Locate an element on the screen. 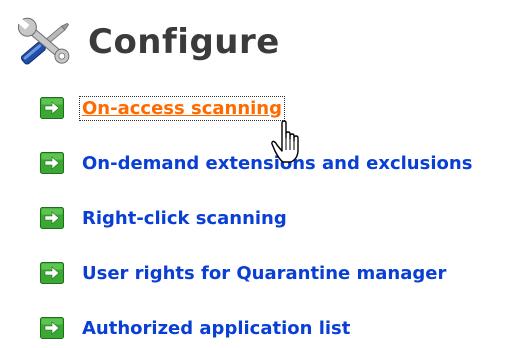  right-click-scanning-link: Right-click scanning is located at coordinates (184, 218).